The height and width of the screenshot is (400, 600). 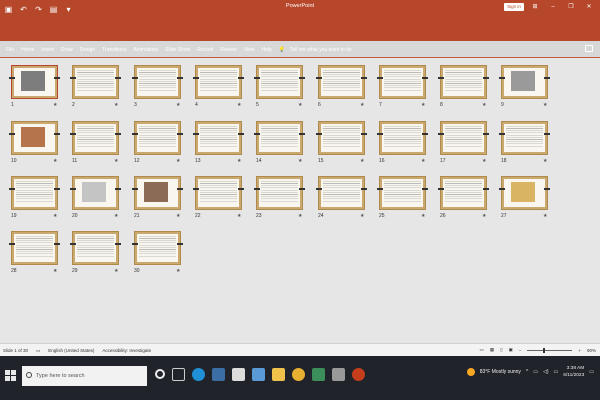 I want to click on chrome-icon, so click(x=298, y=374).